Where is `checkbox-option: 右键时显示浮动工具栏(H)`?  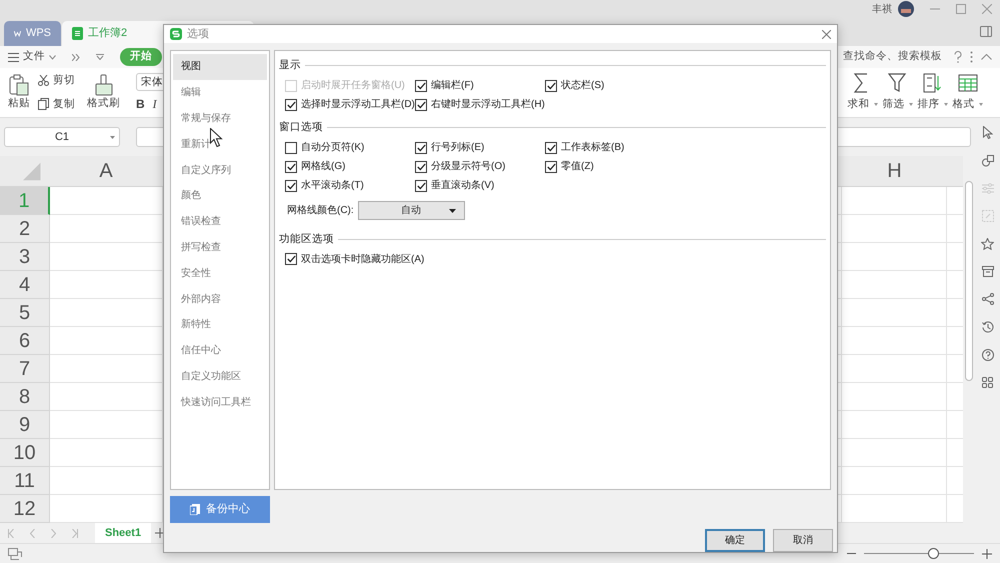
checkbox-option: 右键时显示浮动工具栏(H) is located at coordinates (480, 104).